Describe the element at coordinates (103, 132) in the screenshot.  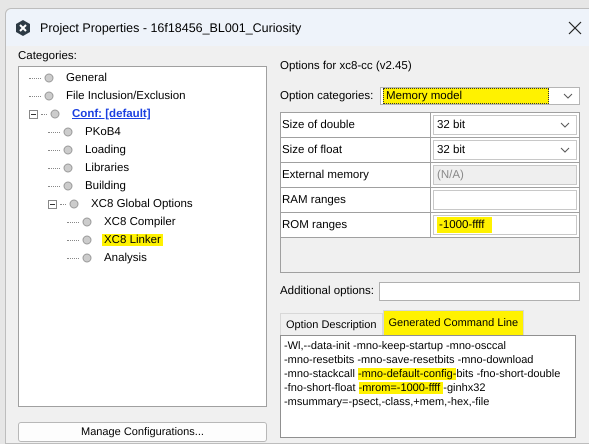
I see `tree-item: PKoB4` at that location.